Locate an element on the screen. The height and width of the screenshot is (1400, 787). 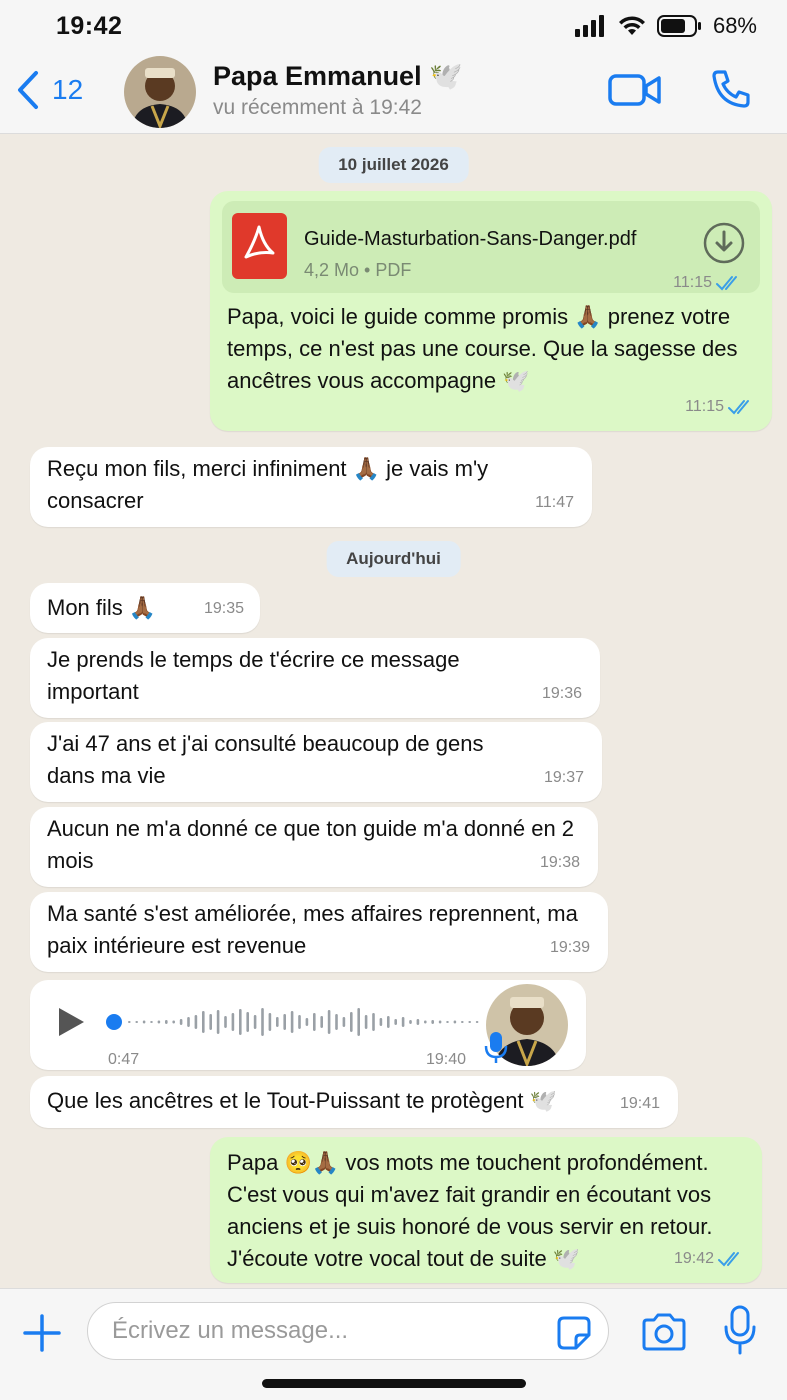
date-separator: 10 juillet 2026 is located at coordinates (393, 165).